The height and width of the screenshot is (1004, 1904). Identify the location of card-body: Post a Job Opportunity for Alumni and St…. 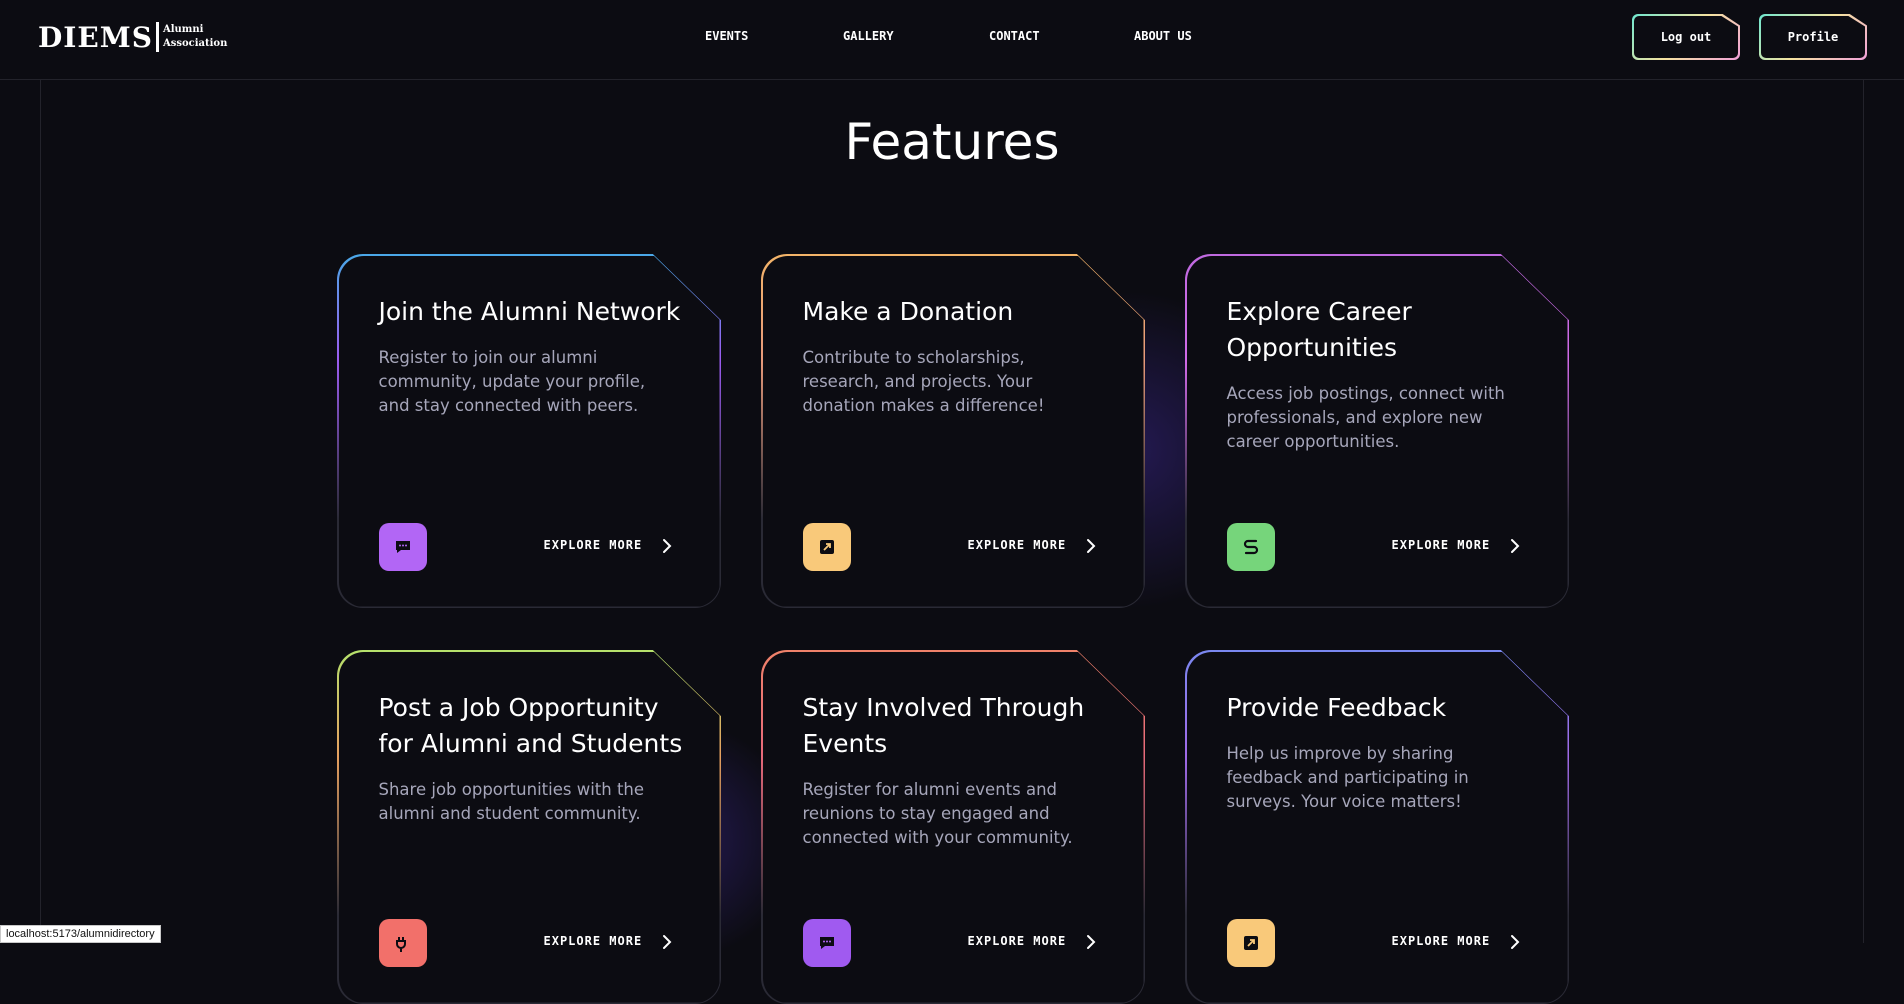
(529, 827).